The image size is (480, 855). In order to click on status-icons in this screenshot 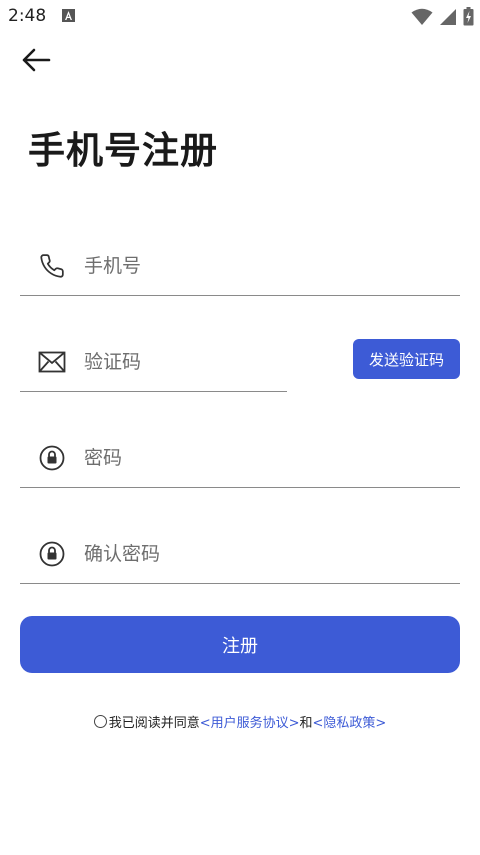, I will do `click(442, 18)`.